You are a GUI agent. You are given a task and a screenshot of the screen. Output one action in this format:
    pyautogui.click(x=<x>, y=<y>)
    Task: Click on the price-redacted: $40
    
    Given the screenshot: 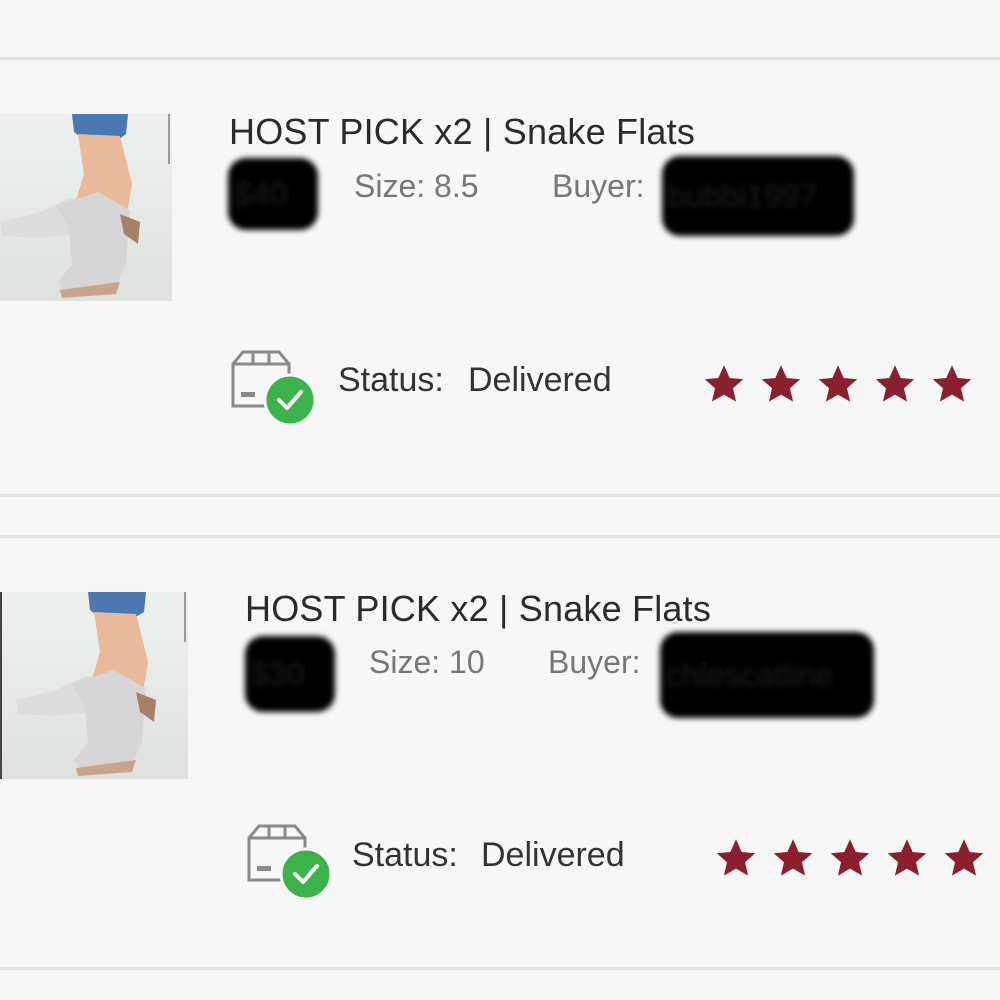 What is the action you would take?
    pyautogui.click(x=273, y=194)
    